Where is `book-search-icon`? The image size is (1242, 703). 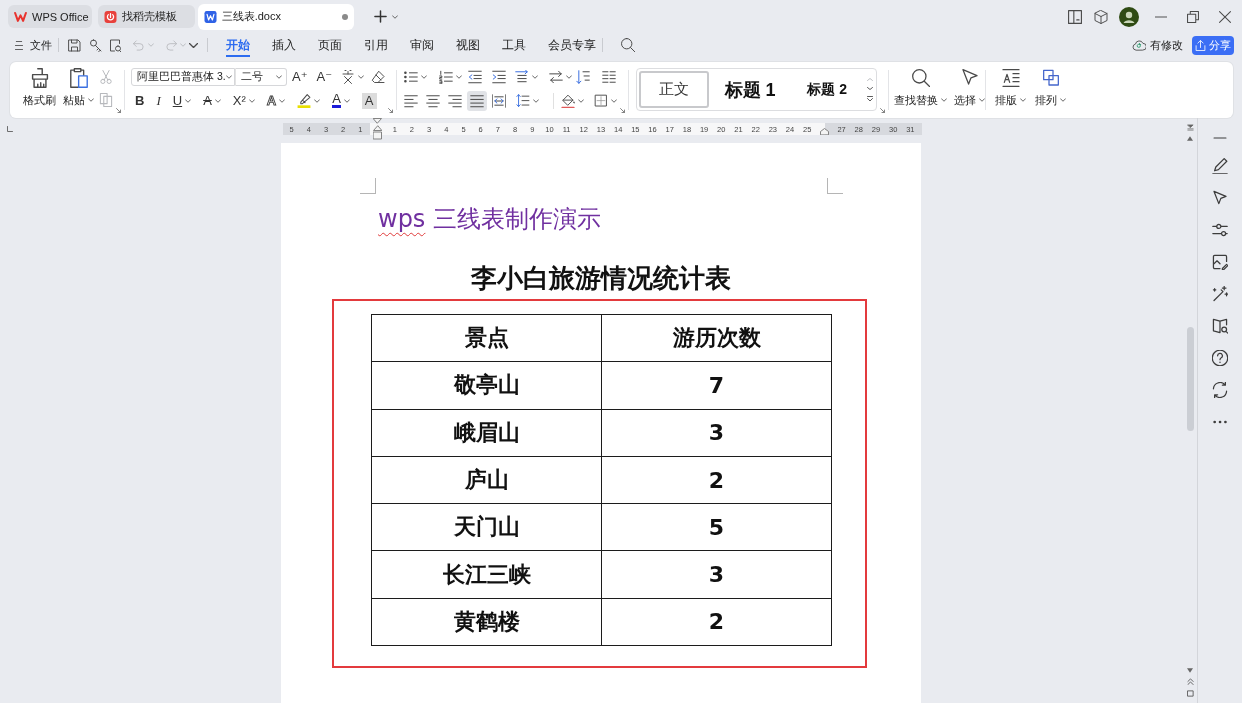 book-search-icon is located at coordinates (1220, 326).